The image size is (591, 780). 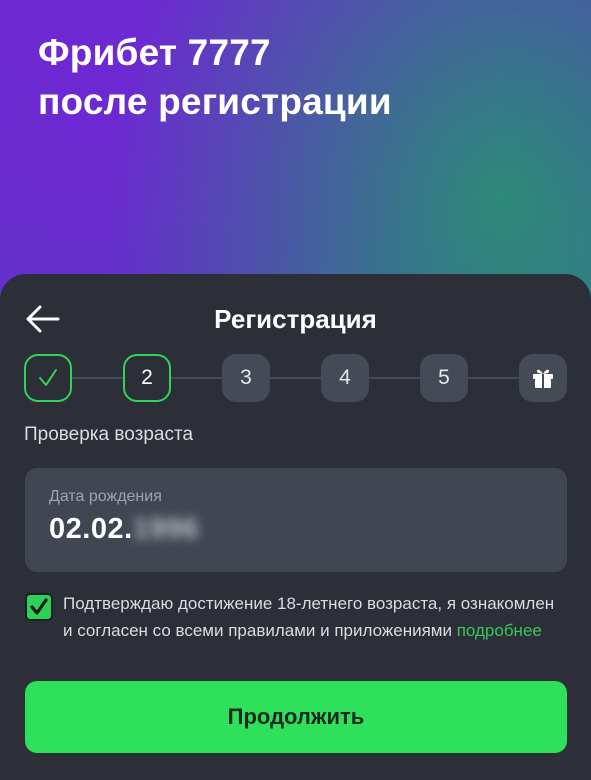 I want to click on consent-checkbox, so click(x=39, y=607).